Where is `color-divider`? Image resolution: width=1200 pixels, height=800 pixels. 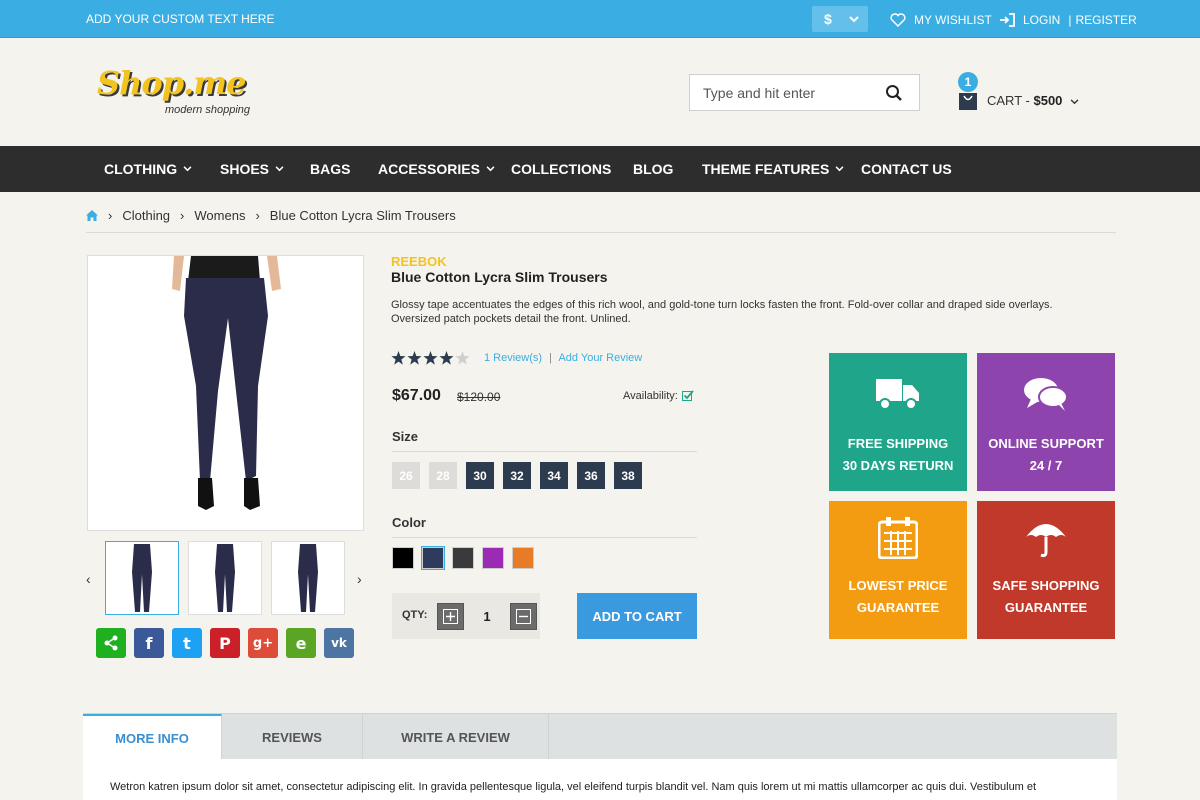
color-divider is located at coordinates (544, 537).